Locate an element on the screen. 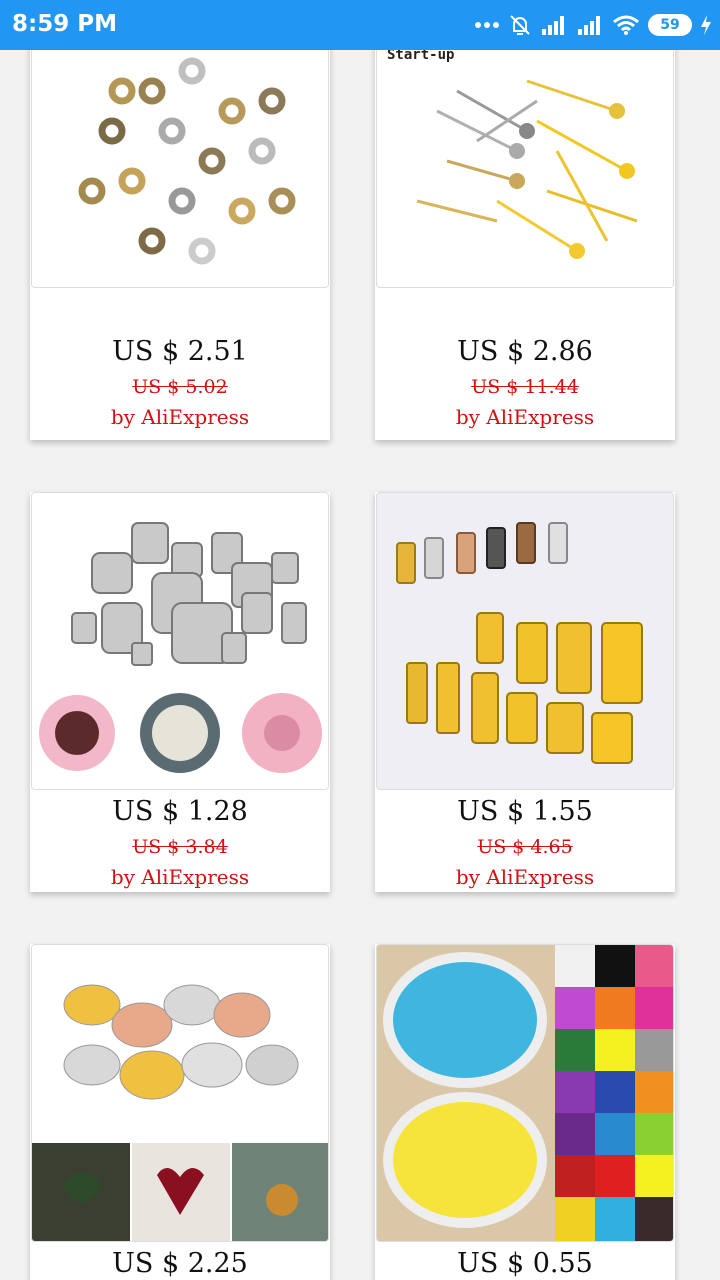  product-old-price: US $ 5.02 is located at coordinates (180, 387).